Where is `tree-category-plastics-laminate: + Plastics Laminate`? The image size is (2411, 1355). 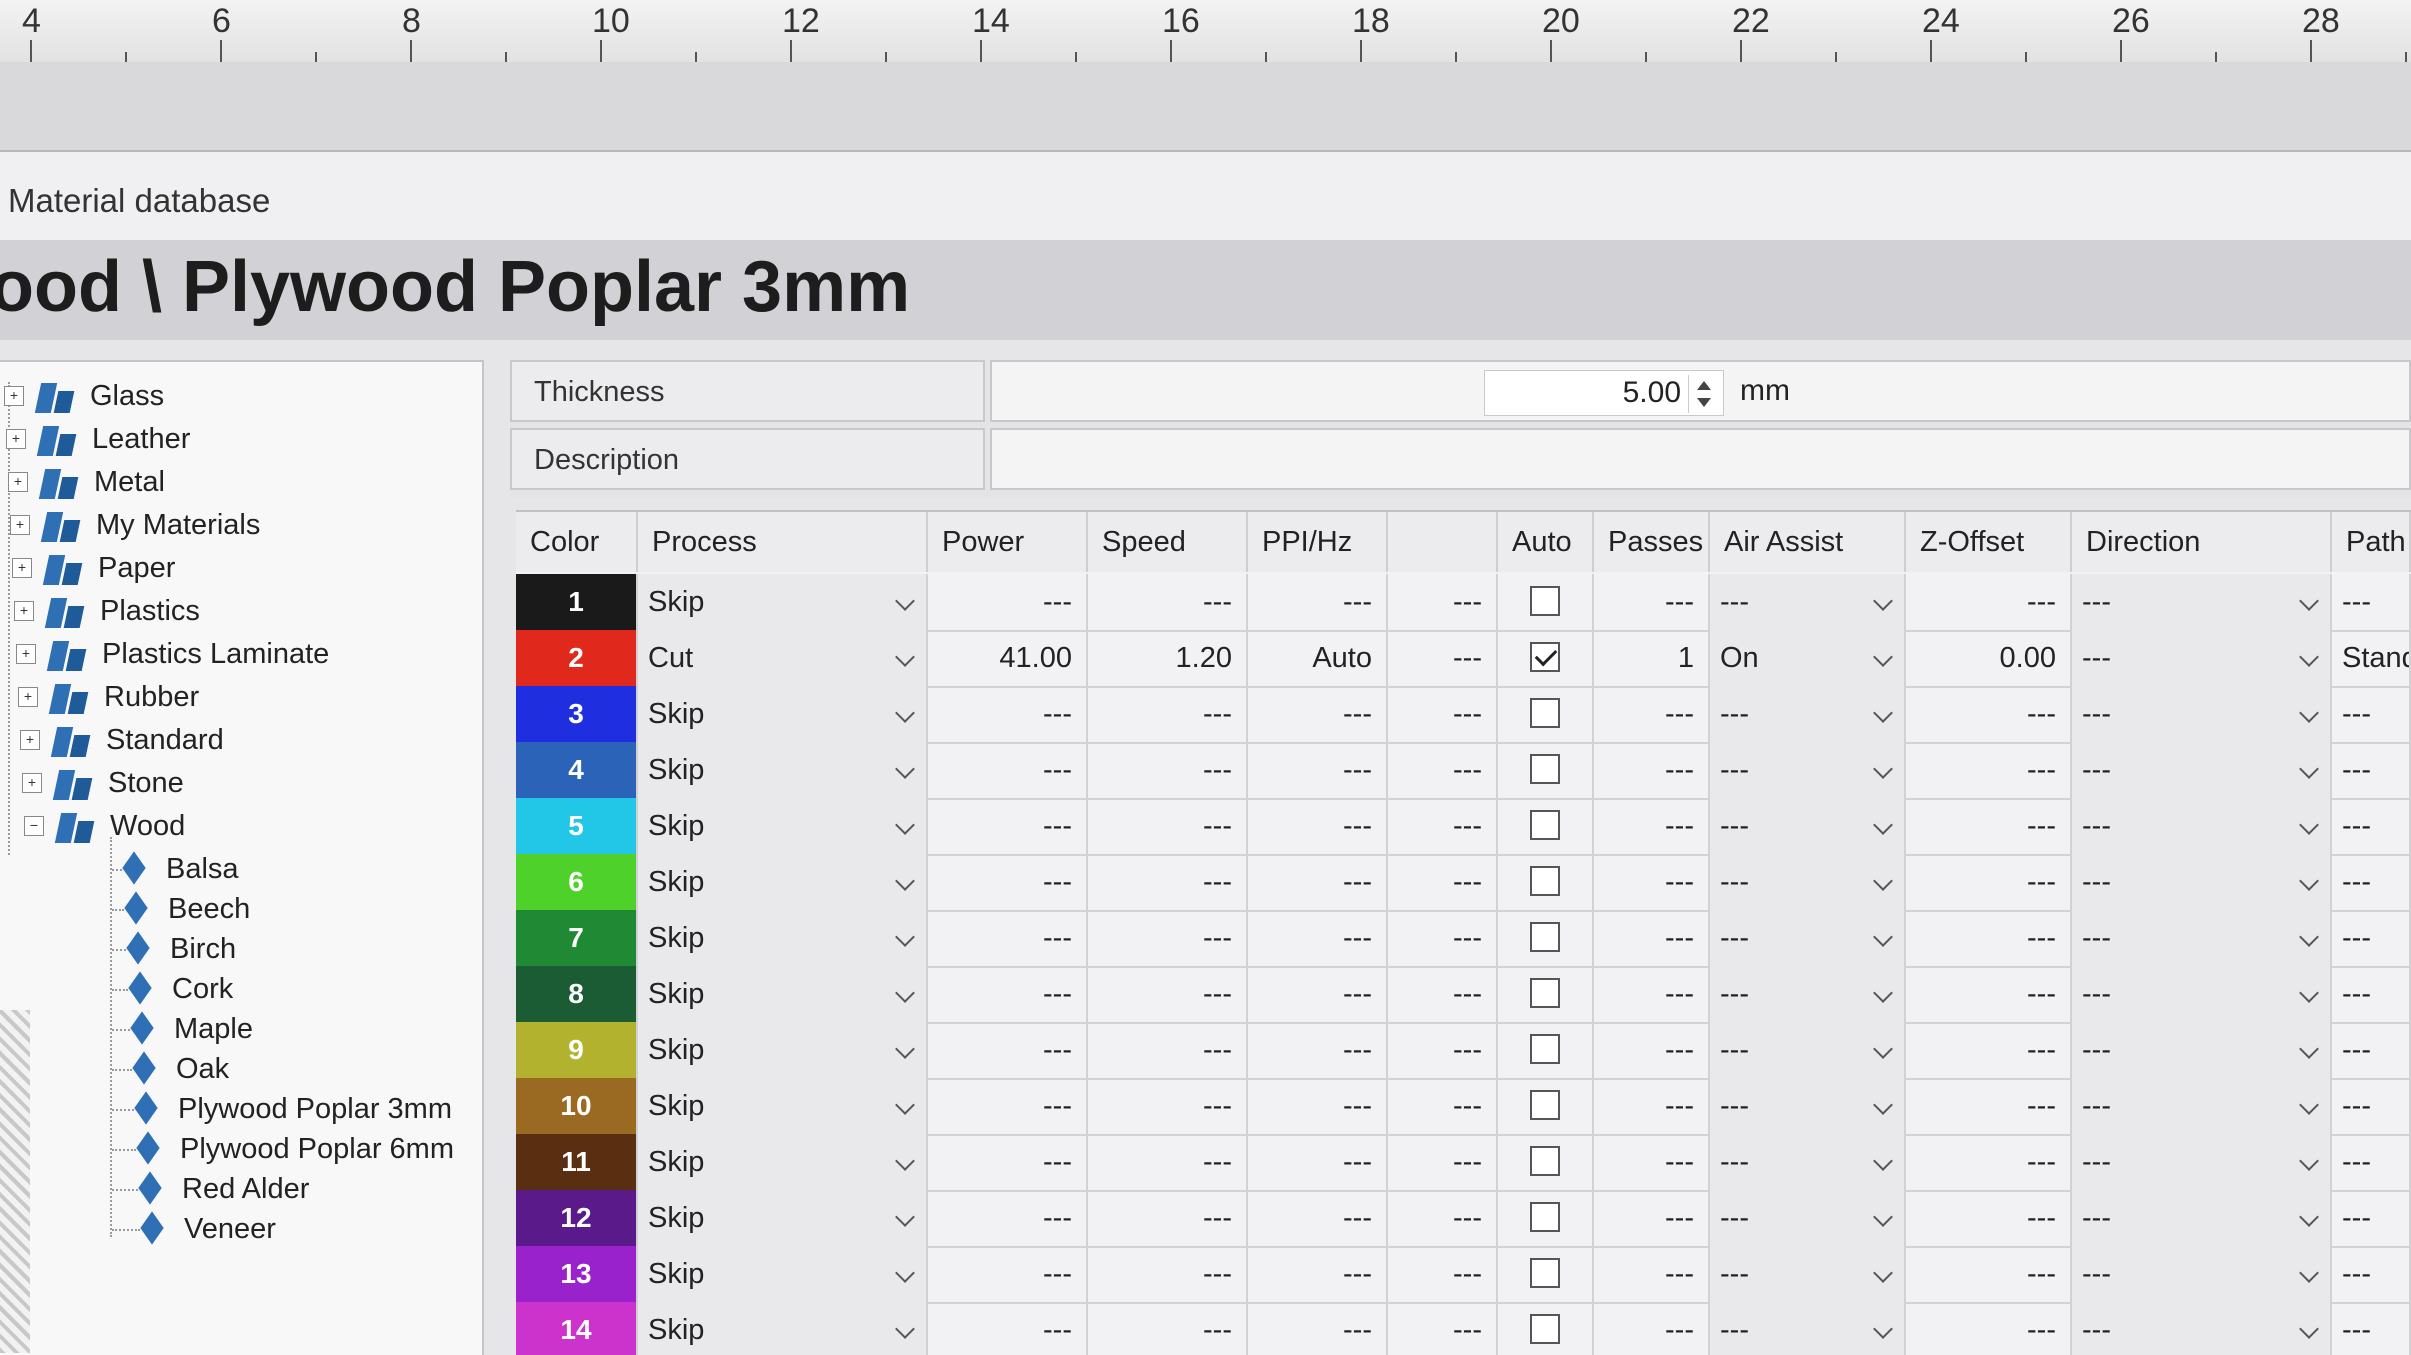 tree-category-plastics-laminate: + Plastics Laminate is located at coordinates (172, 654).